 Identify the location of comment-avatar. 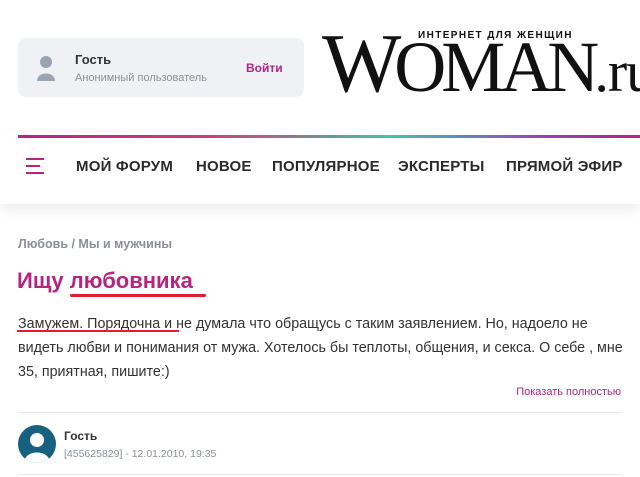
(37, 444).